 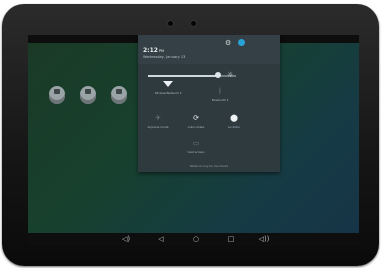 What do you see at coordinates (209, 166) in the screenshot?
I see `network-monitor-note: Network may be monitored` at bounding box center [209, 166].